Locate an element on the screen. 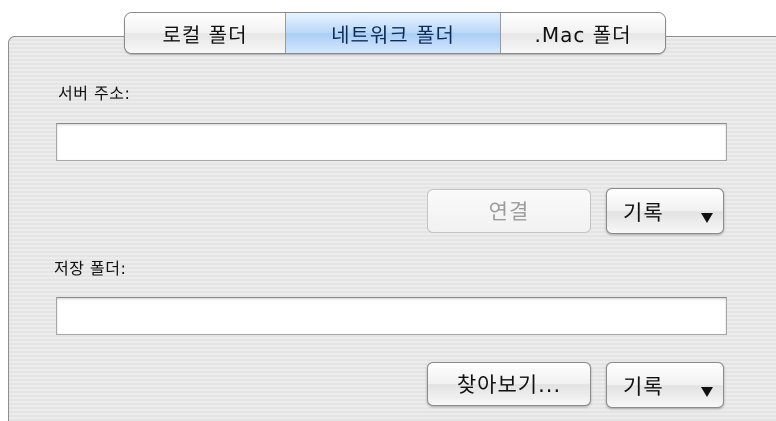 This screenshot has width=776, height=421. save-history-label: 기록 is located at coordinates (643, 387).